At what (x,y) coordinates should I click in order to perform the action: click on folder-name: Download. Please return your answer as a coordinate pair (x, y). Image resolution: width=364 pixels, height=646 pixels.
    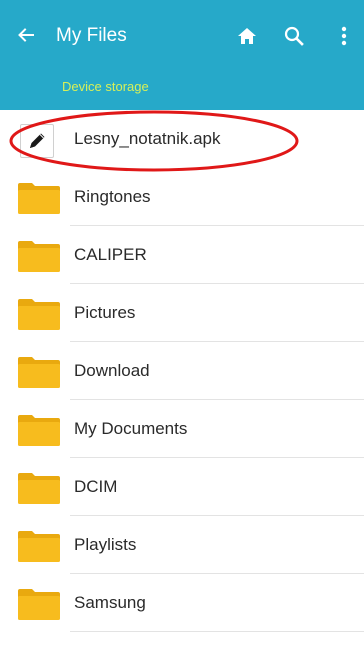
    Looking at the image, I should click on (112, 370).